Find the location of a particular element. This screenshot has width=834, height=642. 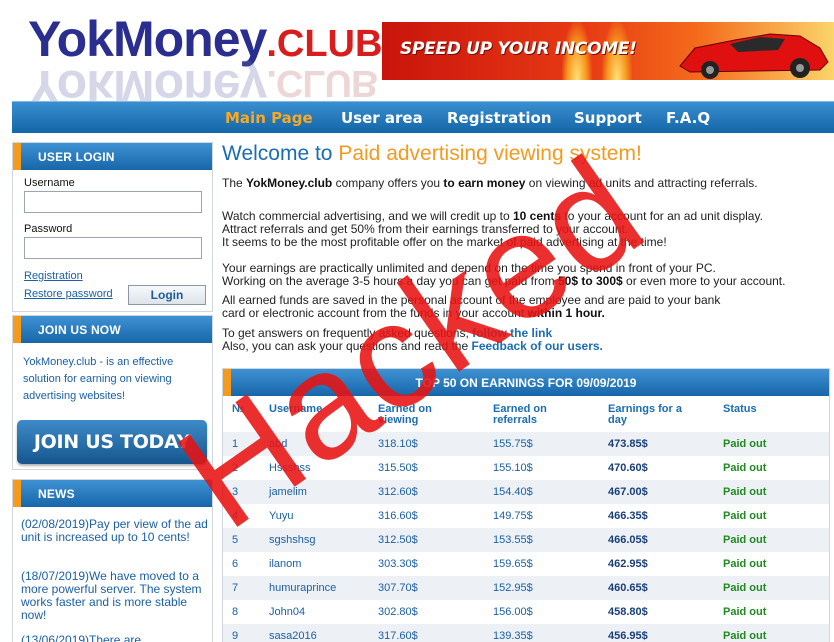

cell-username: jamelim is located at coordinates (288, 492).